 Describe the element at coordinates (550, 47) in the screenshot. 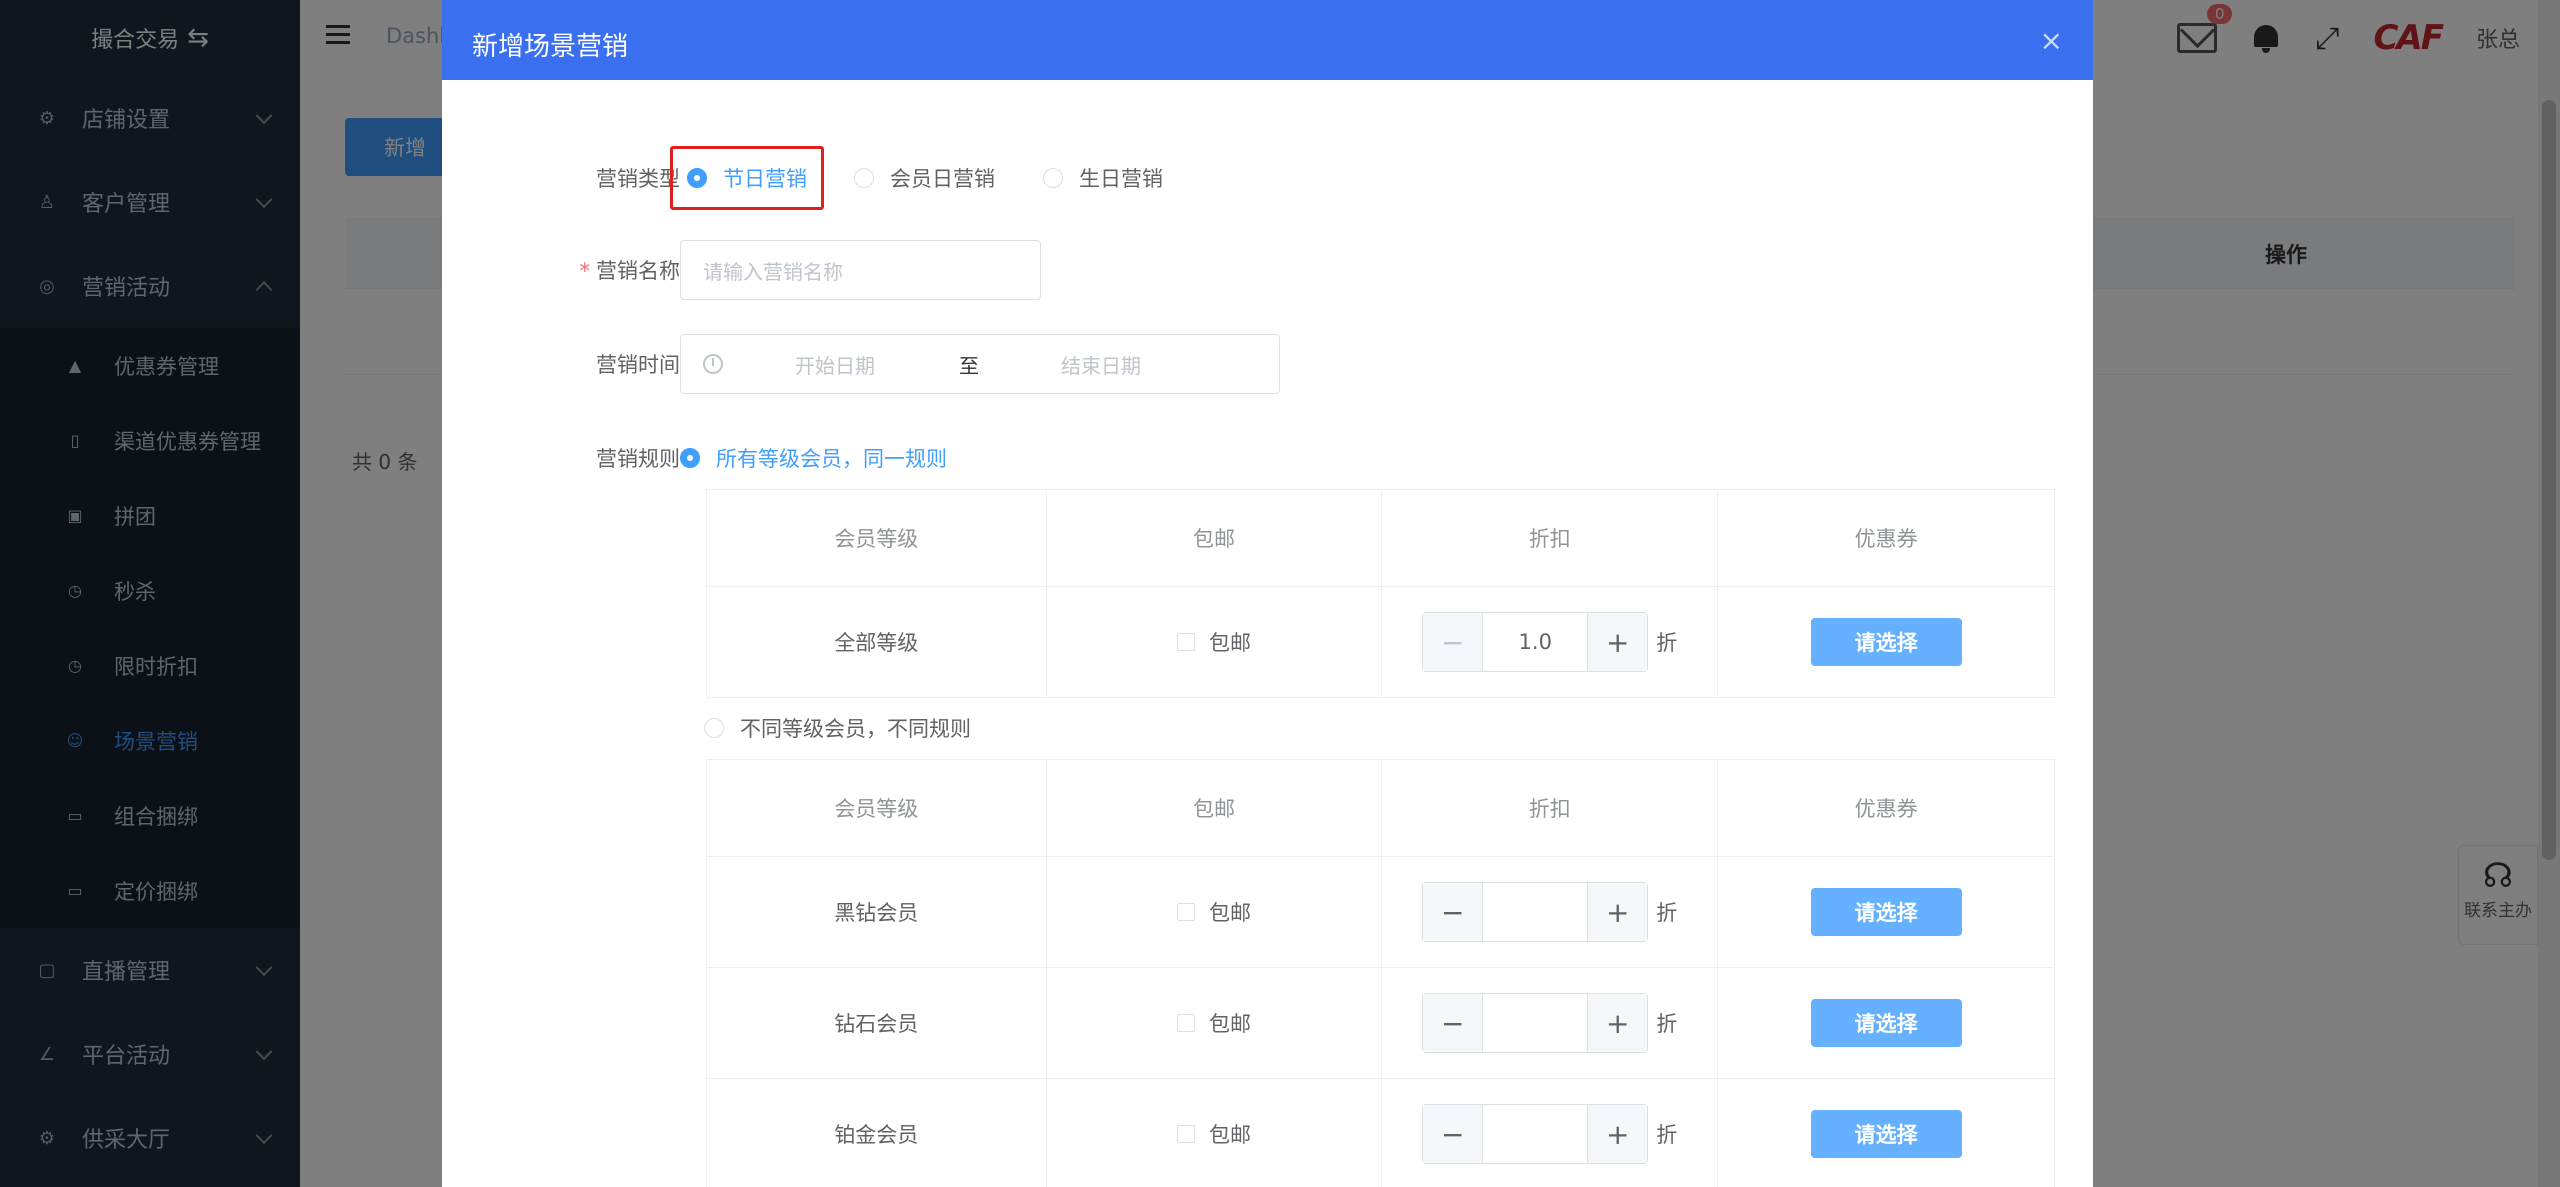

I see `dialog-title: 新增场景营销` at that location.